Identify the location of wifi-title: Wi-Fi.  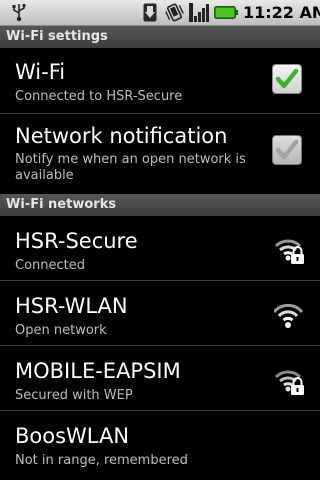
(40, 72).